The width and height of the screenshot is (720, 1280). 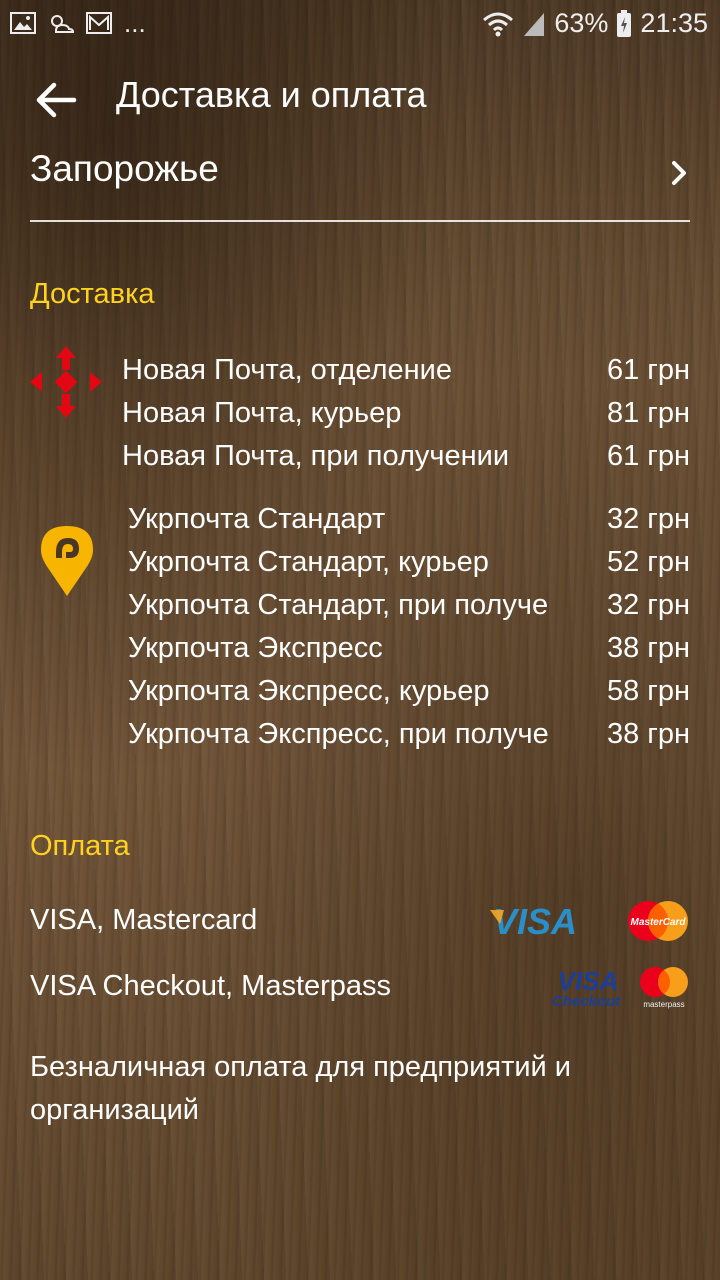 I want to click on visa-logo-text: VISA, so click(x=535, y=921).